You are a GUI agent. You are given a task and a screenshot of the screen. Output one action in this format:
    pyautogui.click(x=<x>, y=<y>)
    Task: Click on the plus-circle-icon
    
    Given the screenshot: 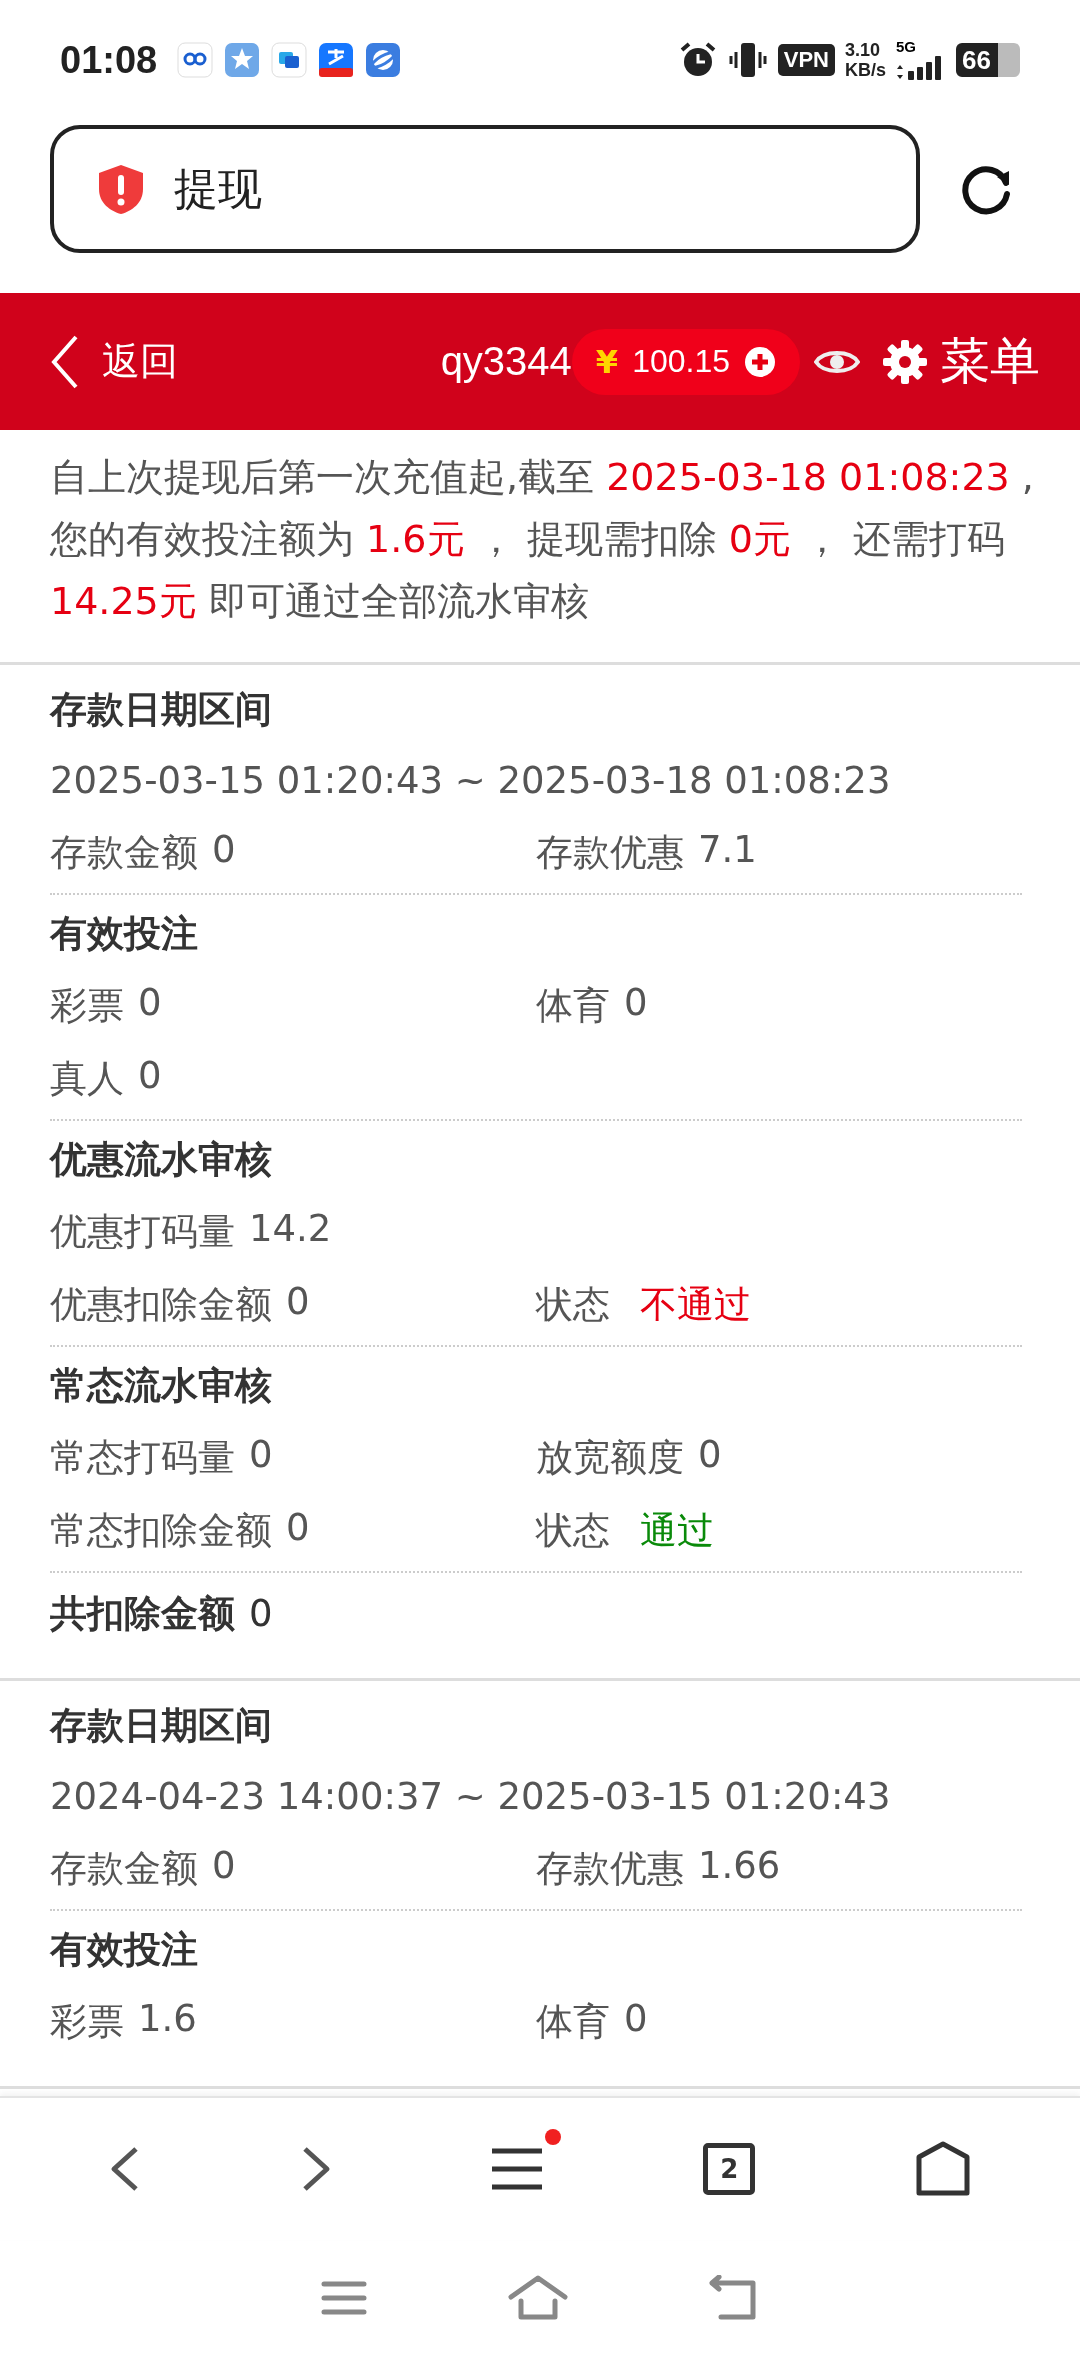 What is the action you would take?
    pyautogui.click(x=760, y=361)
    